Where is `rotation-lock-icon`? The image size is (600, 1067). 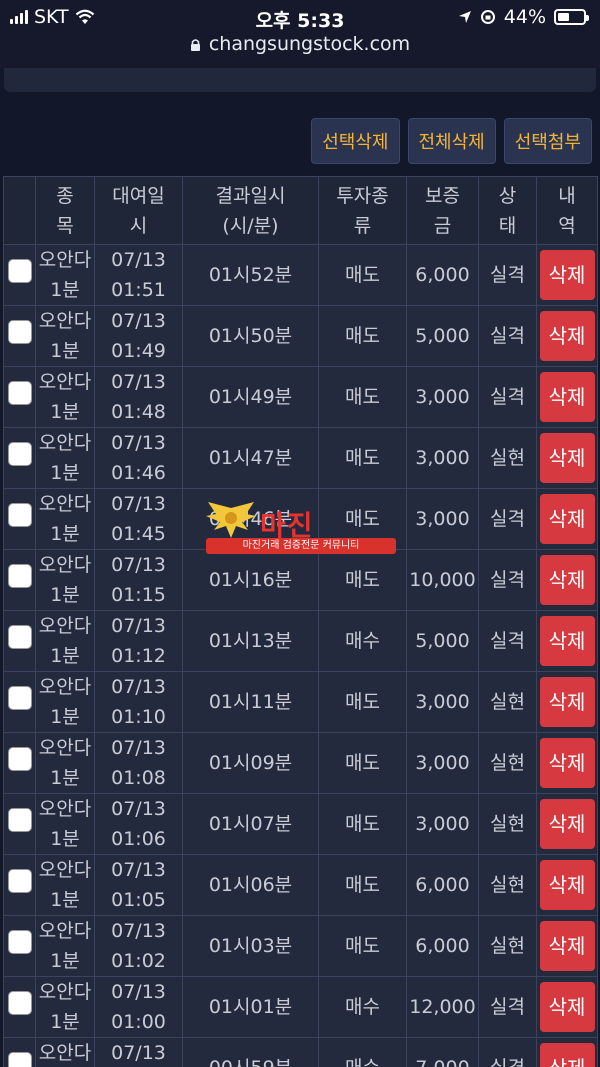
rotation-lock-icon is located at coordinates (487, 17).